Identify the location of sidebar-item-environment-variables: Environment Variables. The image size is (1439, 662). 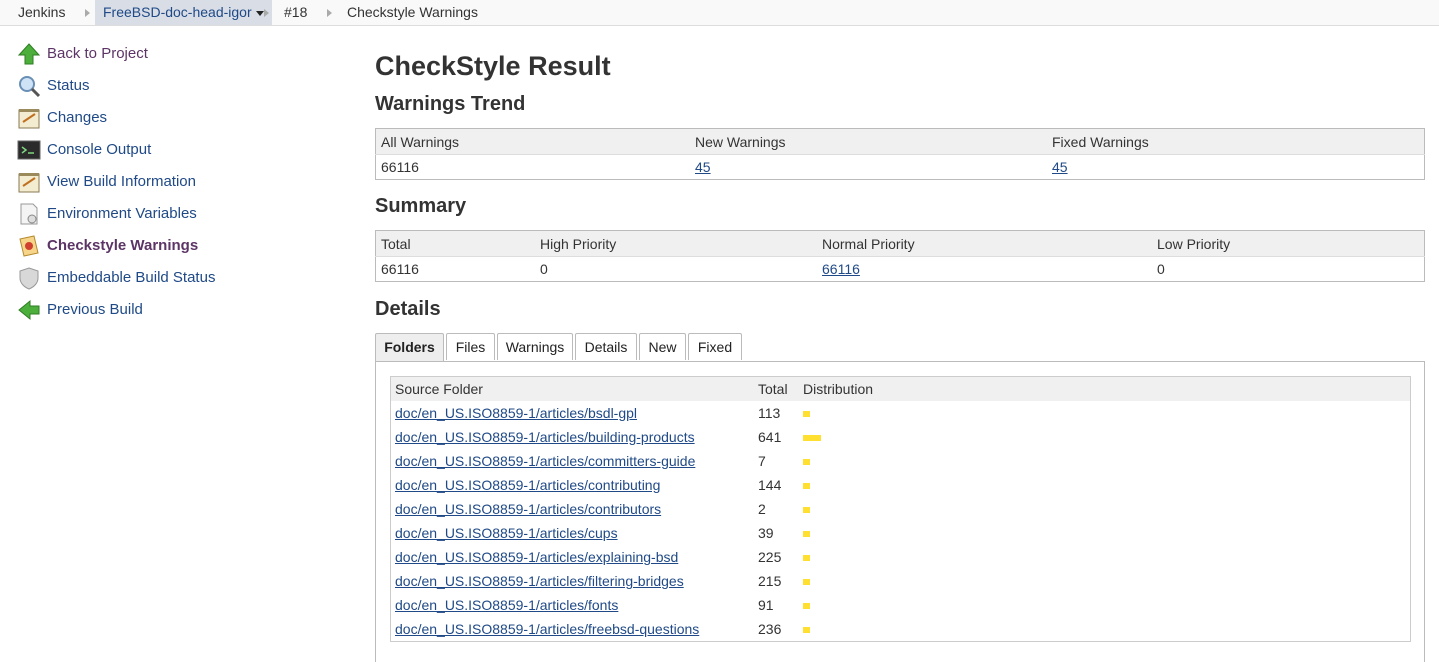
(167, 214).